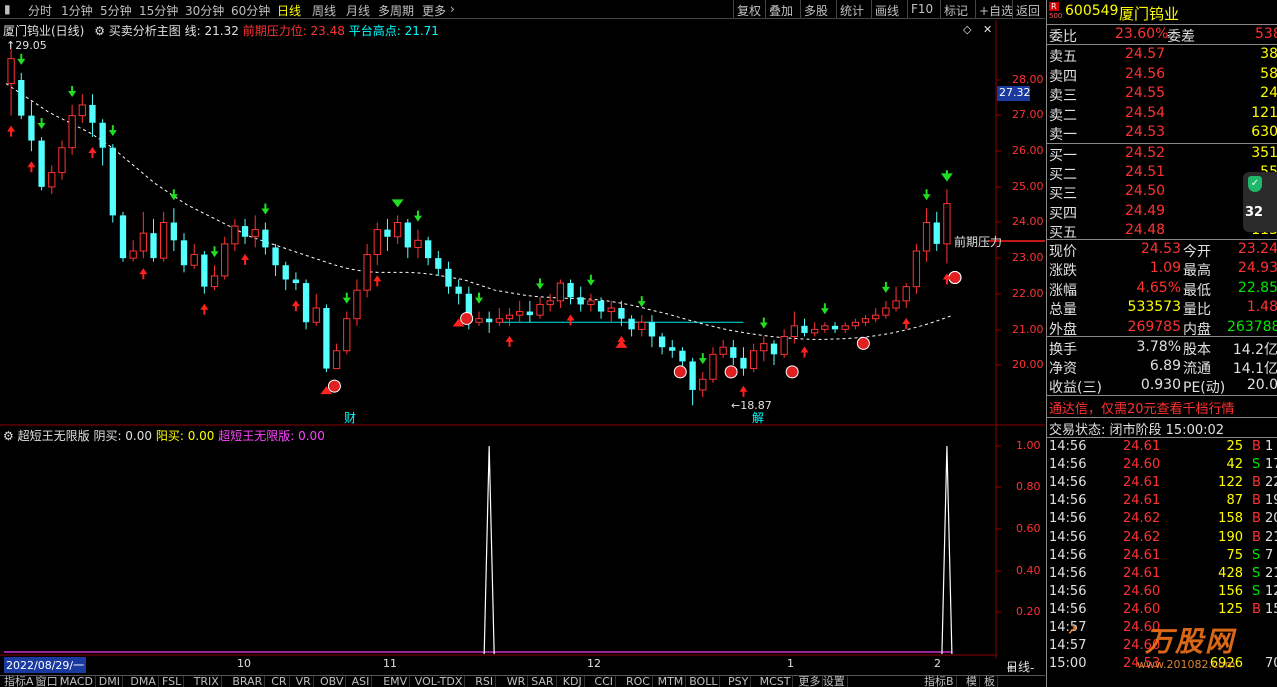  I want to click on date-label-dec: 12, so click(594, 663).